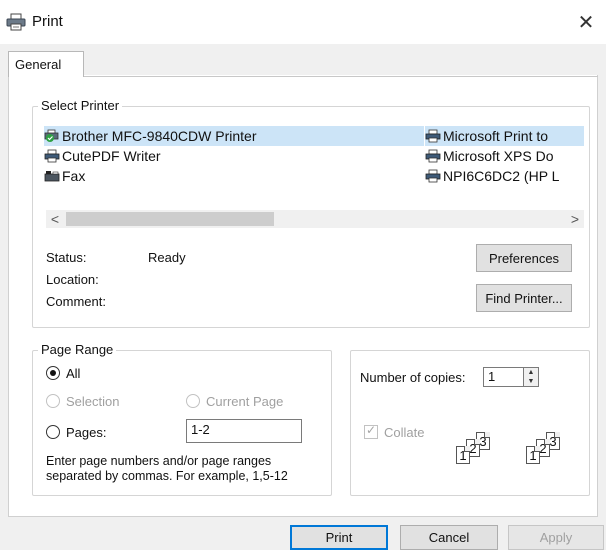  I want to click on copies-input: 1, so click(504, 377).